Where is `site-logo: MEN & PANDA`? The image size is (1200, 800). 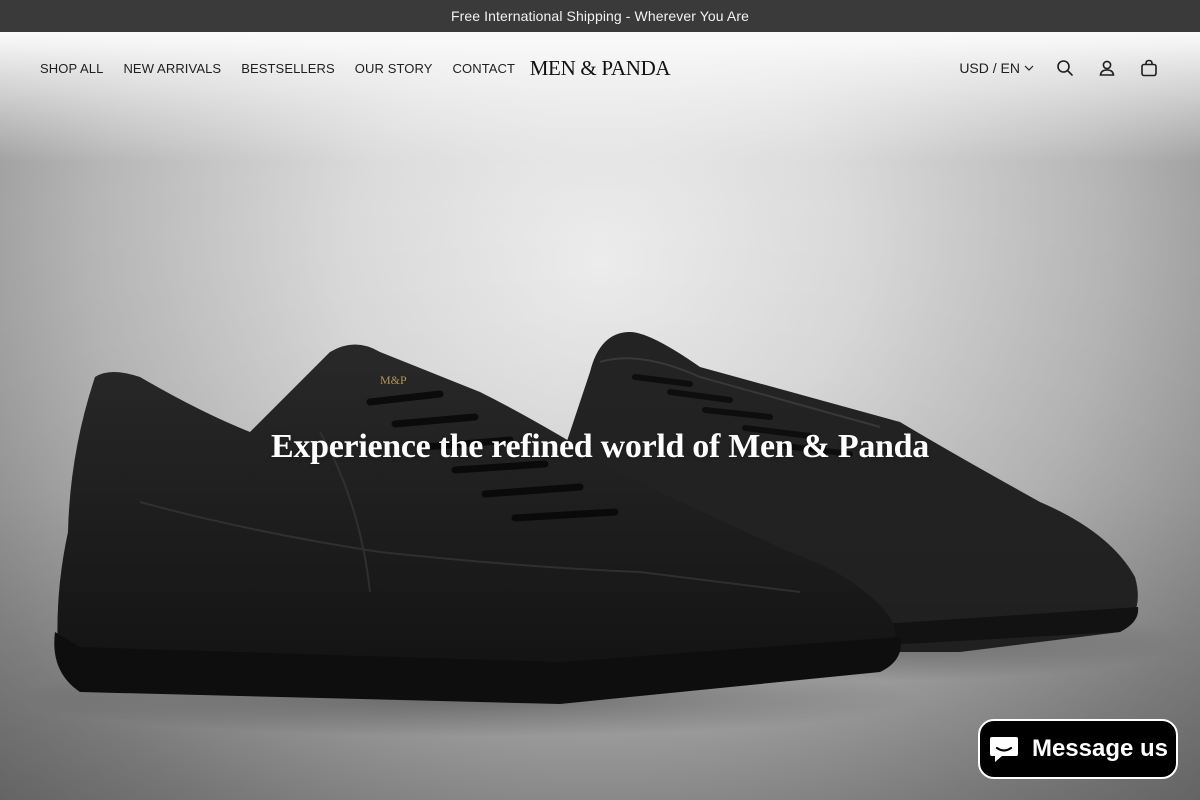 site-logo: MEN & PANDA is located at coordinates (600, 68).